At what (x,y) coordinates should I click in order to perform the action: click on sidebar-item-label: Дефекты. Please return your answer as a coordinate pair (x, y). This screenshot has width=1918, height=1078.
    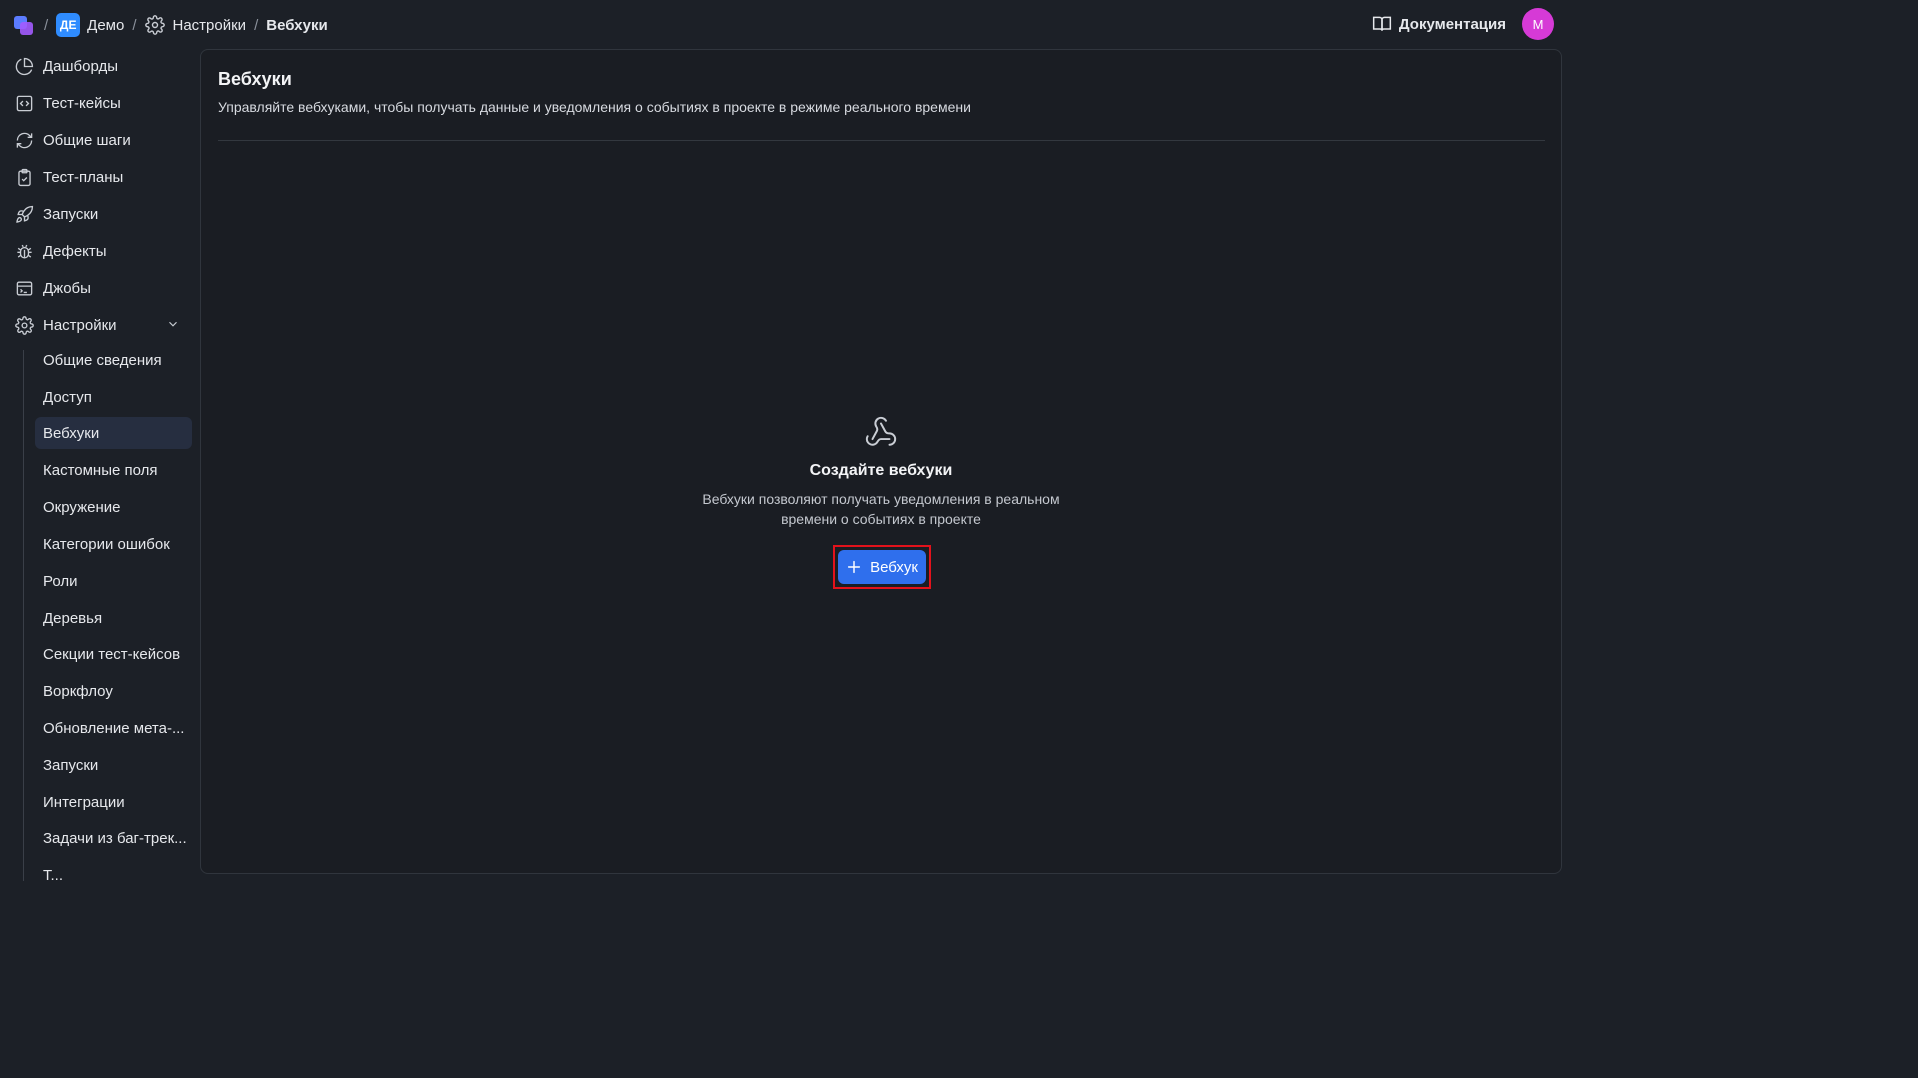
    Looking at the image, I should click on (75, 251).